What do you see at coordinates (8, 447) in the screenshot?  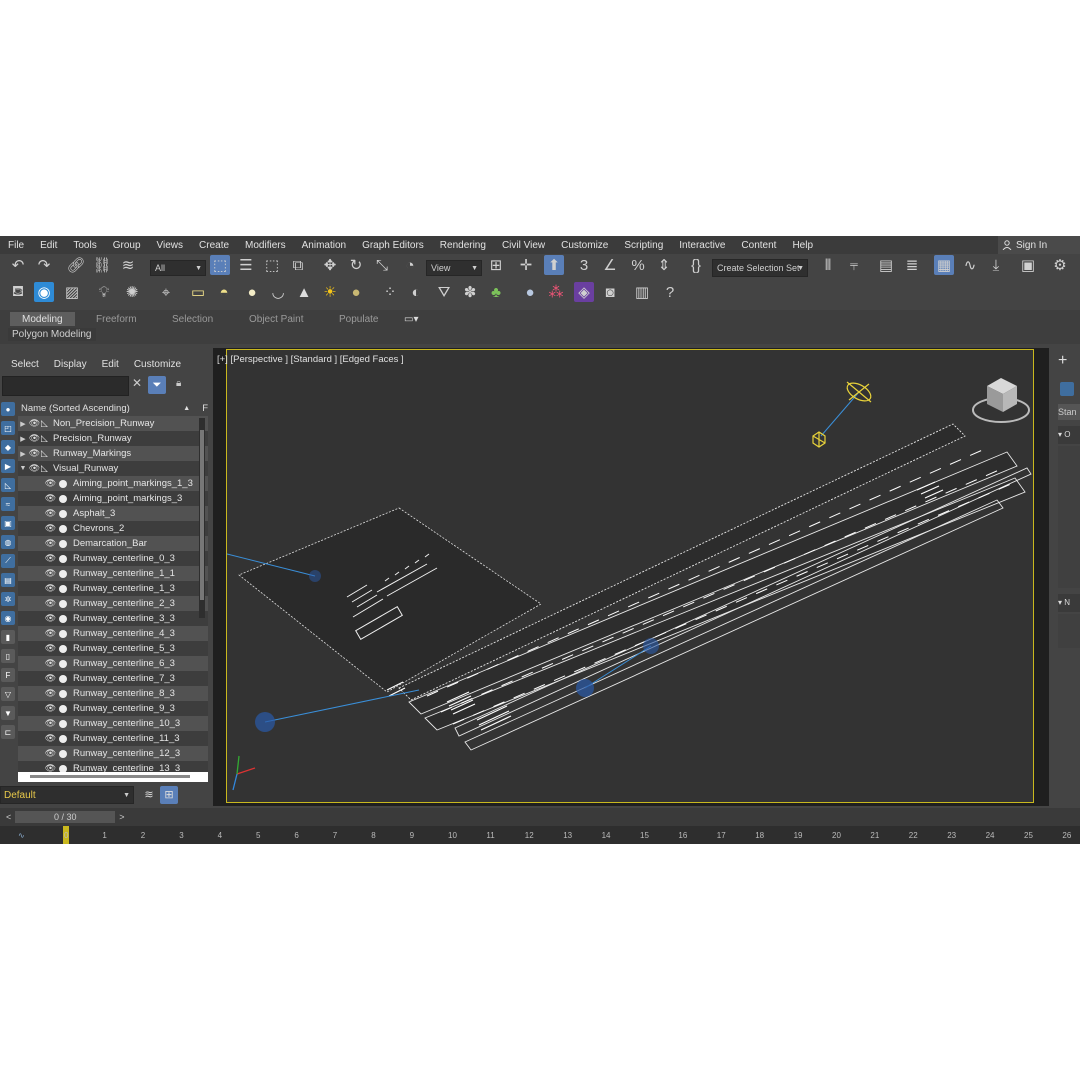 I see `display-lights-icon: ◆` at bounding box center [8, 447].